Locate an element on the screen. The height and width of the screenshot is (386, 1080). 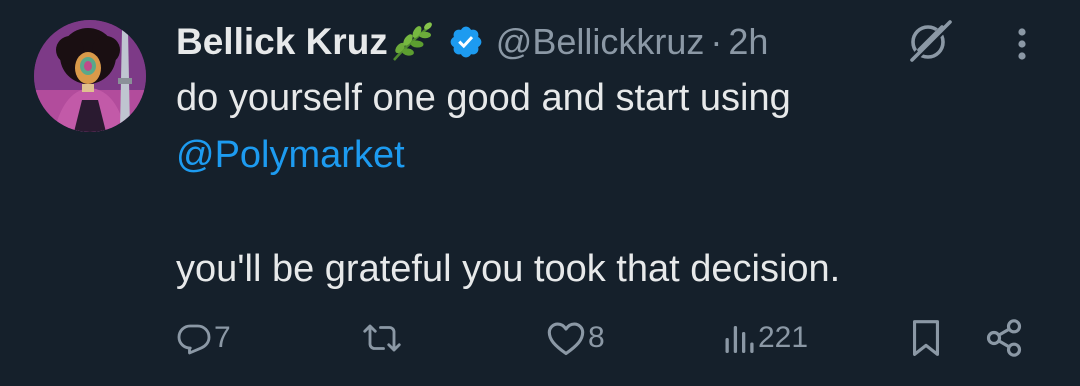
bookmark-icon is located at coordinates (926, 338).